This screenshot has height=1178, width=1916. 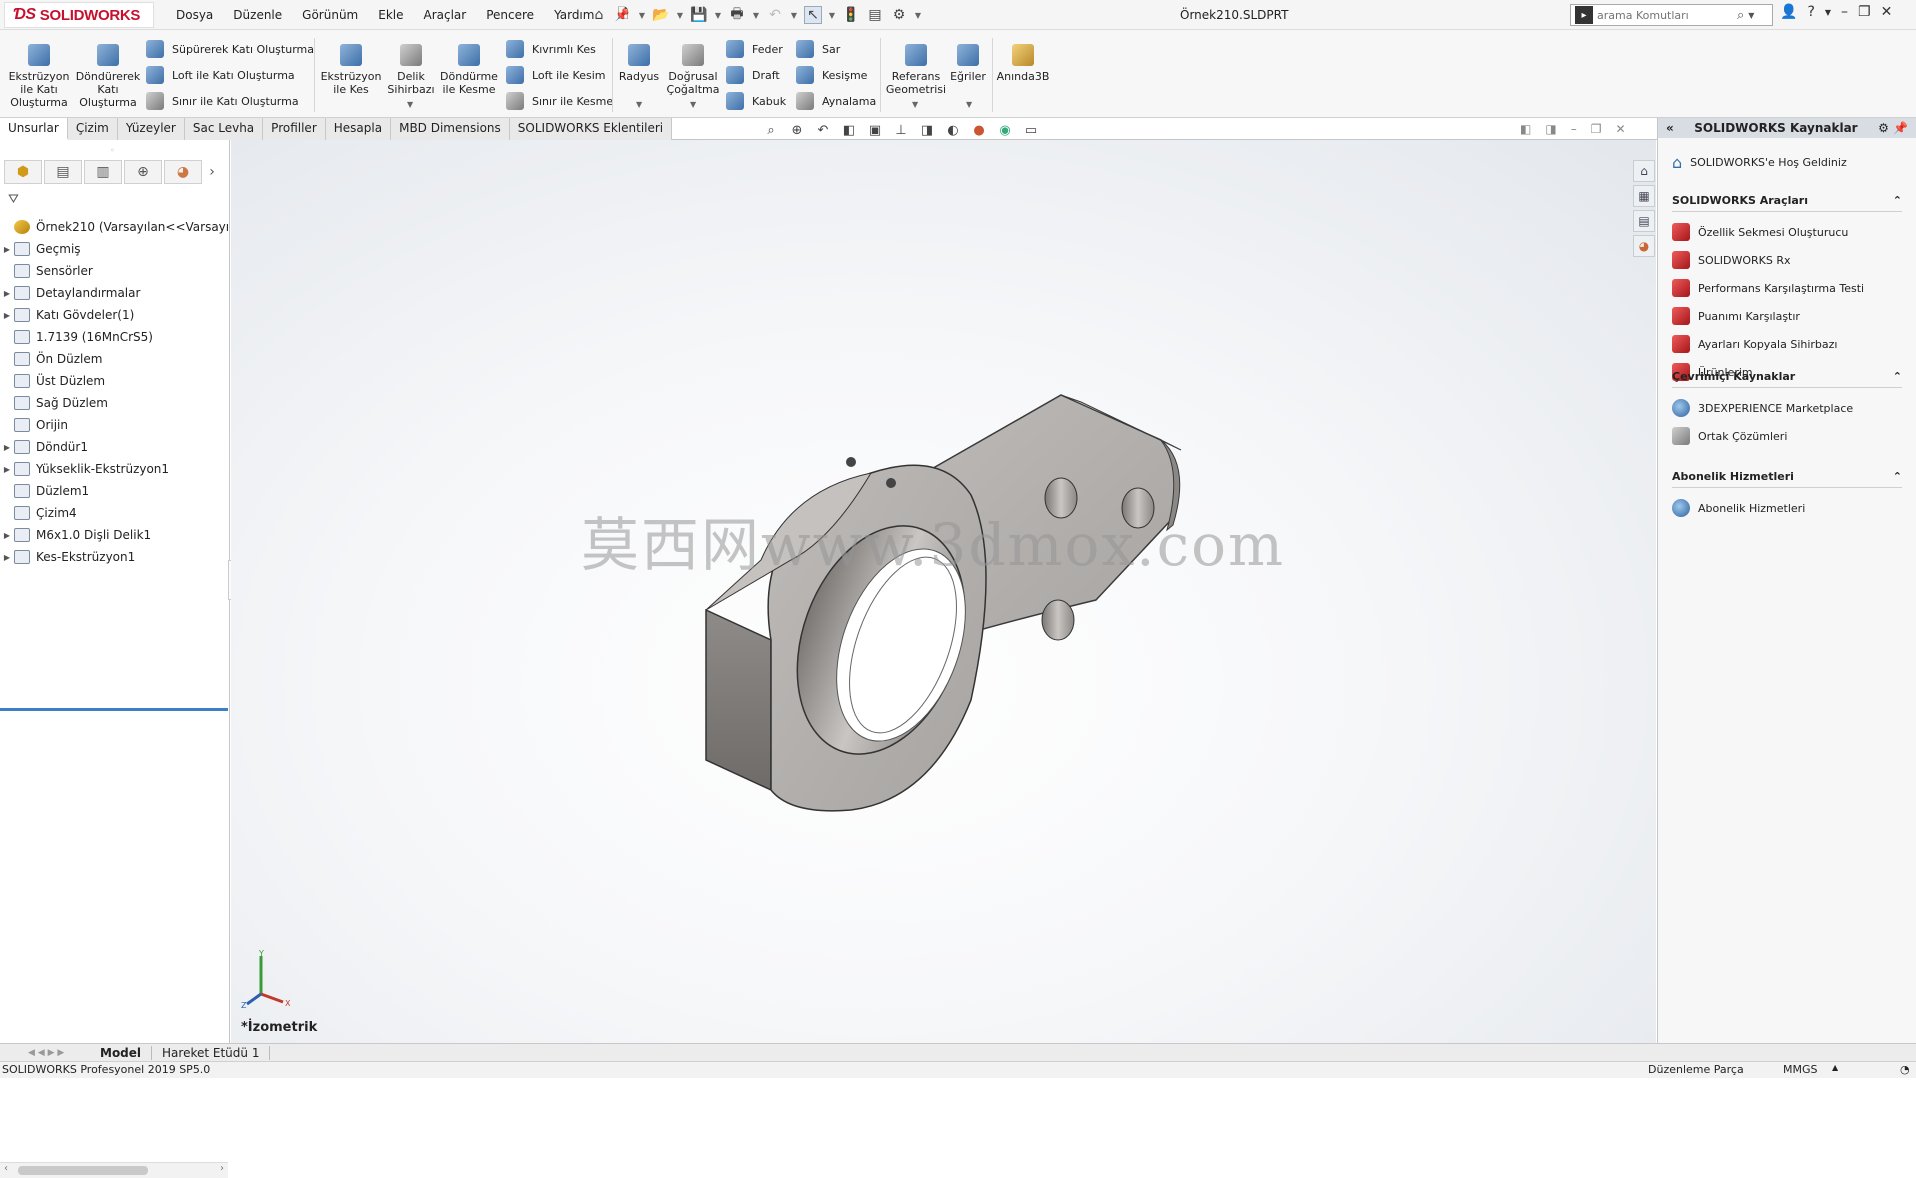 I want to click on feature-tree-item: ▶ Detaylandırmalar, so click(x=114, y=293).